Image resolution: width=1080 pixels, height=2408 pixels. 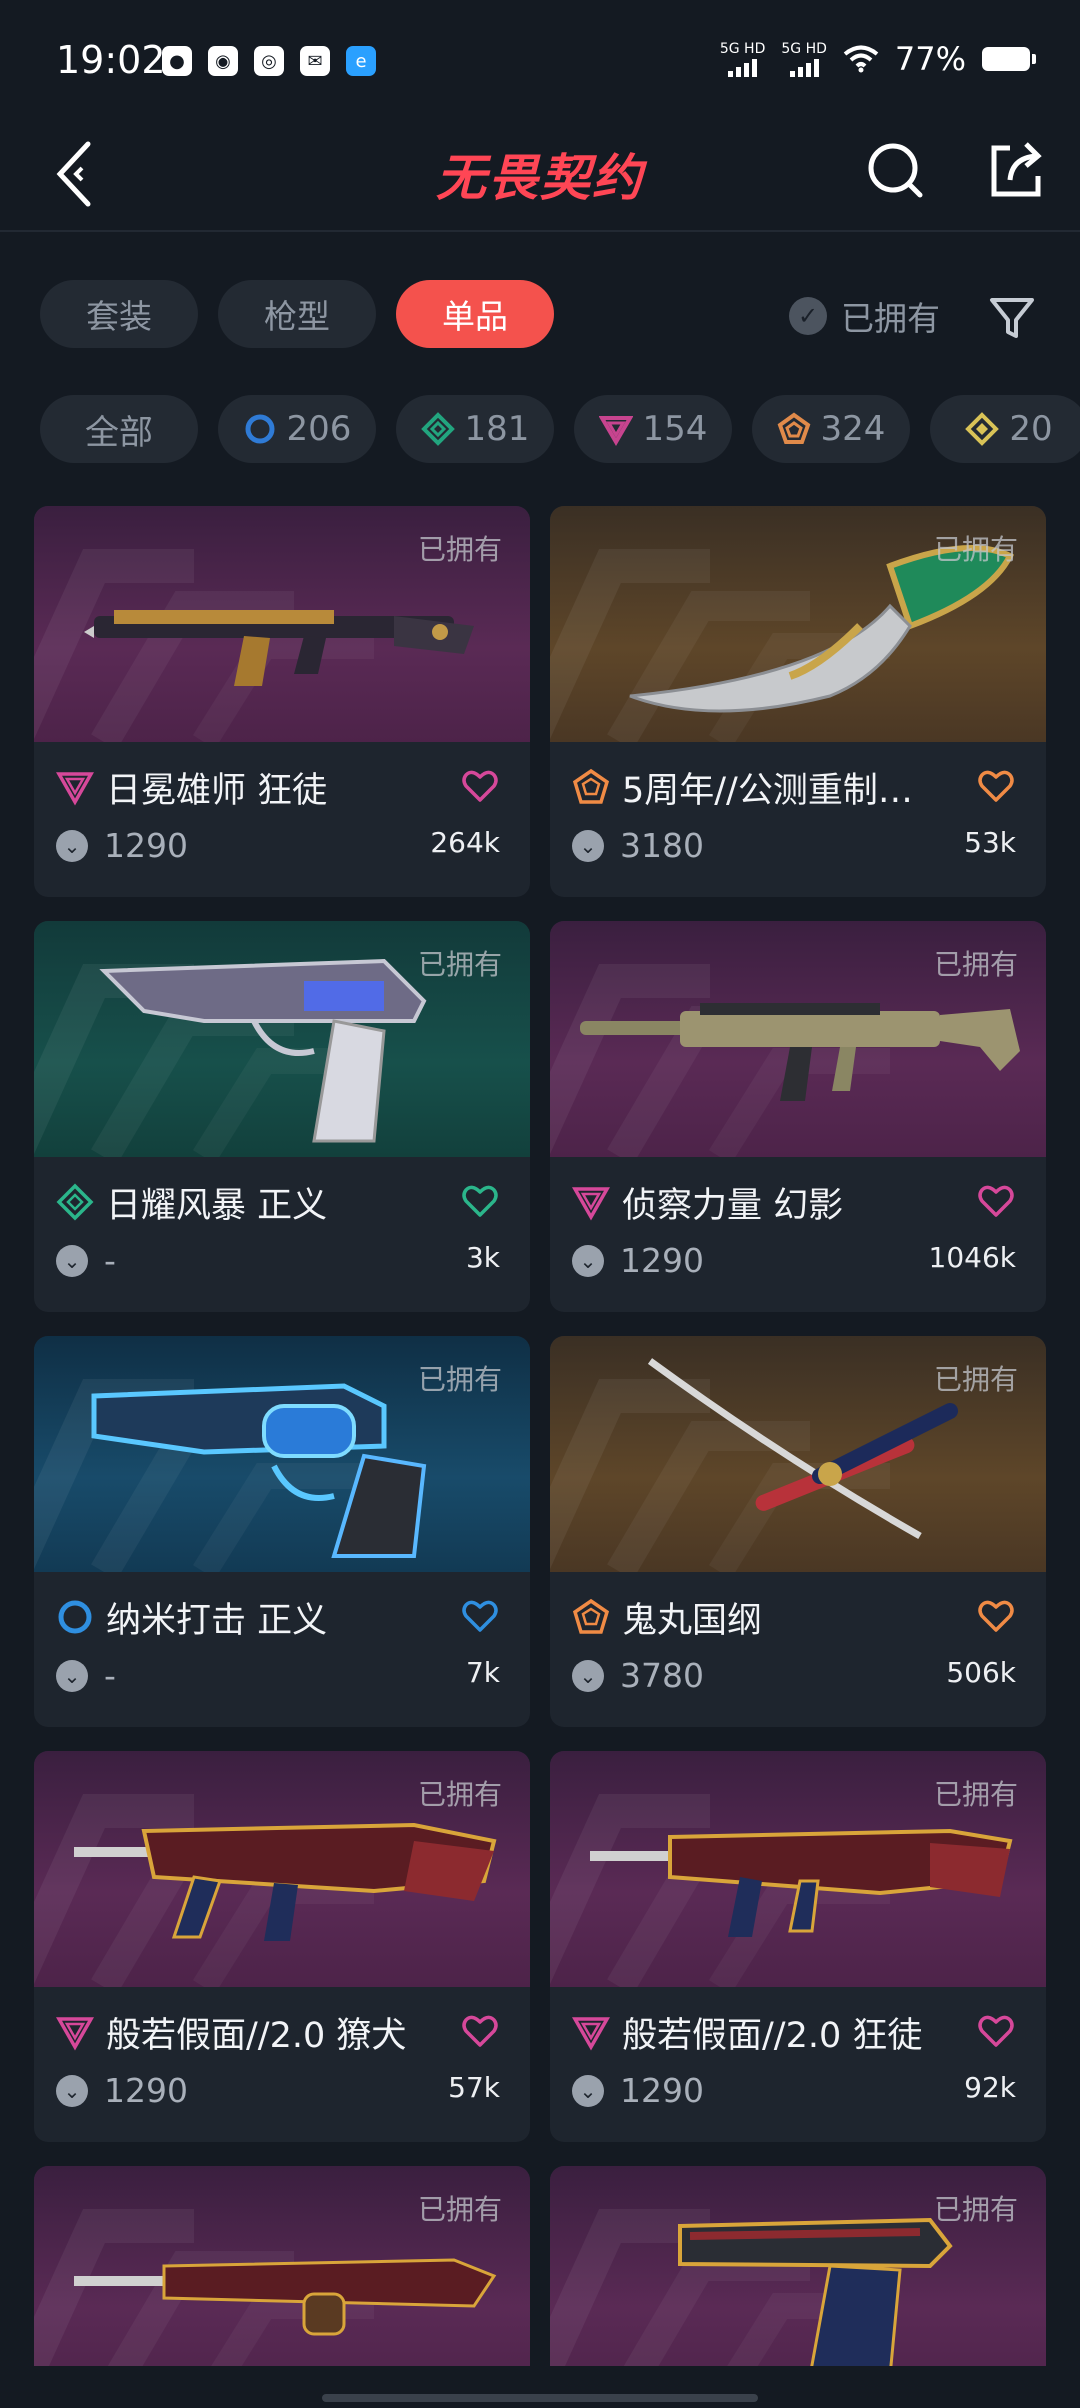 I want to click on item-price: 3180, so click(x=662, y=845).